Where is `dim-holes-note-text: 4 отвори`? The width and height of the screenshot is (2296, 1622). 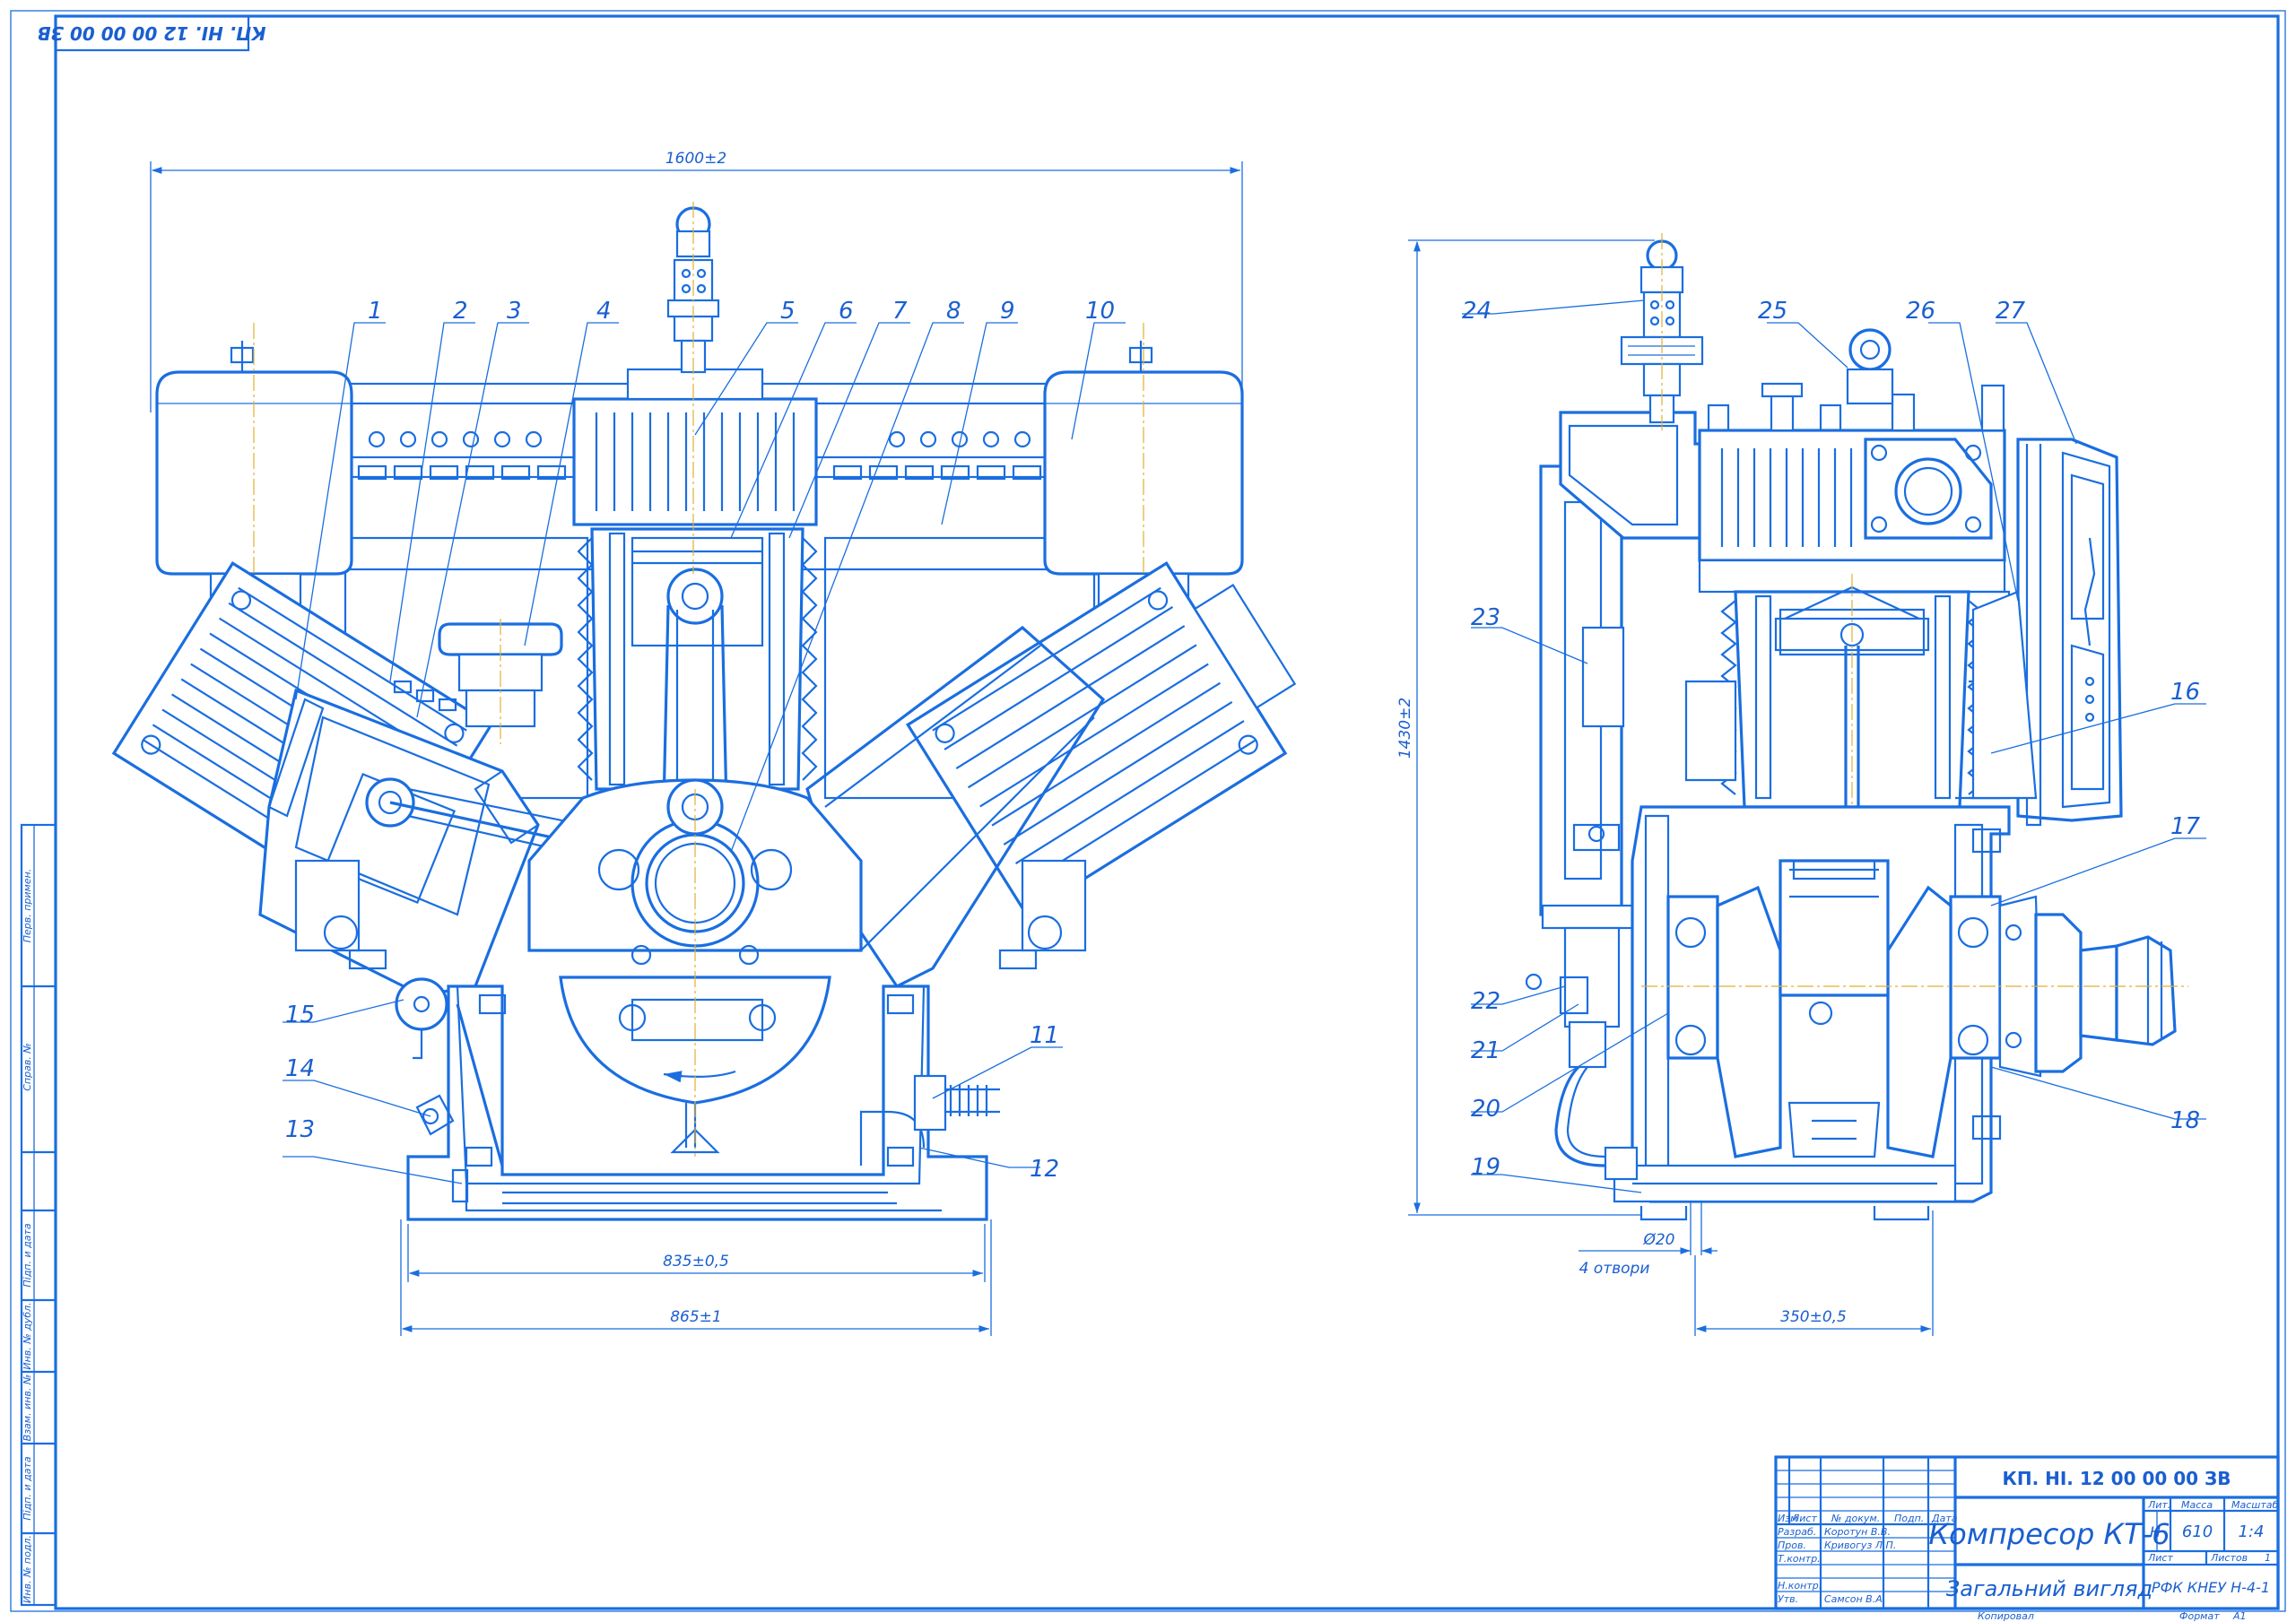
dim-holes-note-text: 4 отвори is located at coordinates (1614, 1269).